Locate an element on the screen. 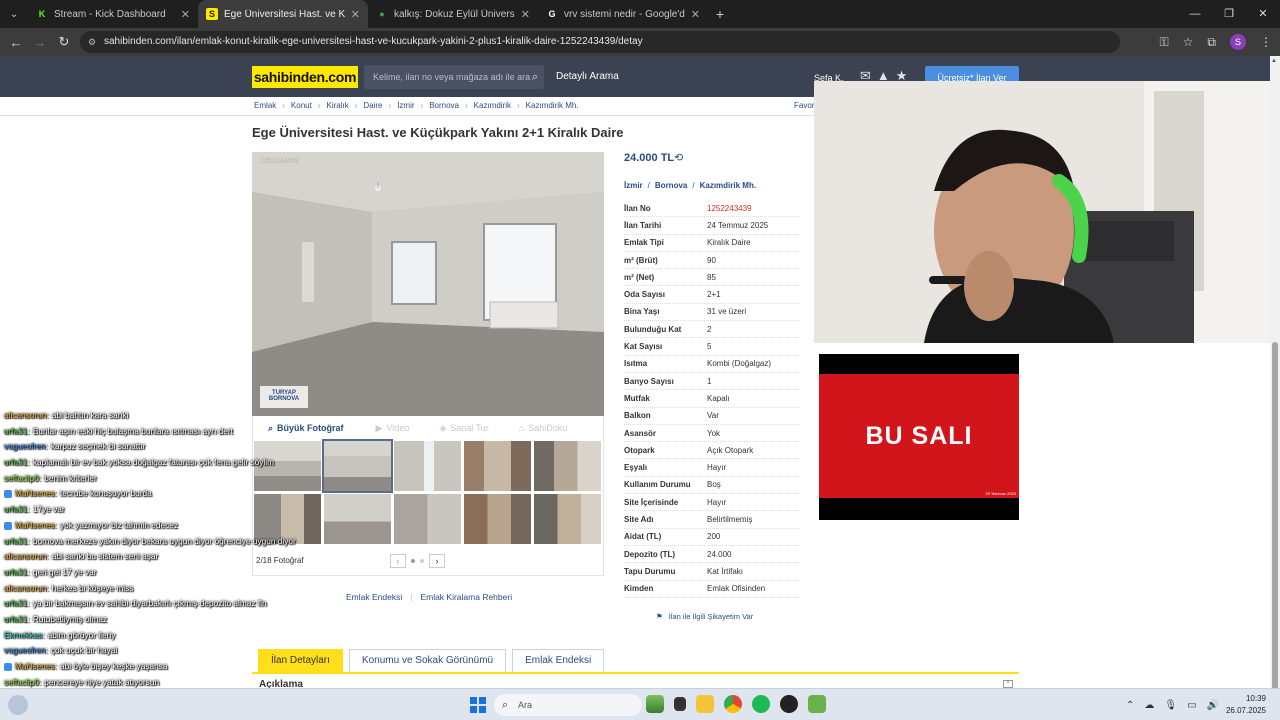 This screenshot has width=1280, height=720. detail-row: Bulunduğu Kat 2 is located at coordinates (711, 330).